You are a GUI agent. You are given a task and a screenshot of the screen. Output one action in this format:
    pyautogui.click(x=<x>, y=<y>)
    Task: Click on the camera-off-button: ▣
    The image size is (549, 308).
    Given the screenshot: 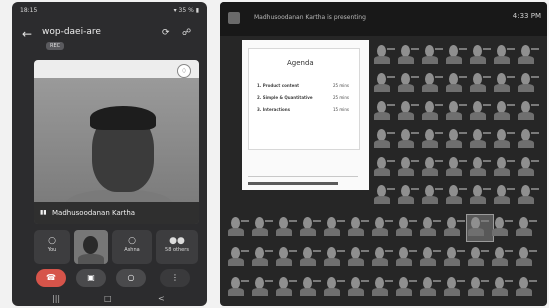 What is the action you would take?
    pyautogui.click(x=91, y=278)
    